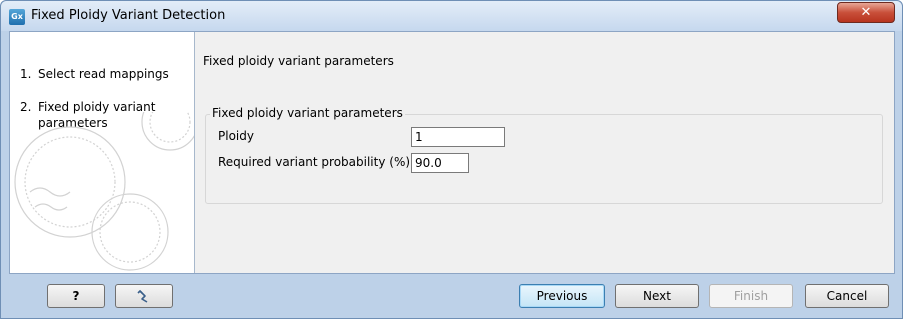 The height and width of the screenshot is (320, 904). What do you see at coordinates (751, 296) in the screenshot?
I see `finish-button: Finish` at bounding box center [751, 296].